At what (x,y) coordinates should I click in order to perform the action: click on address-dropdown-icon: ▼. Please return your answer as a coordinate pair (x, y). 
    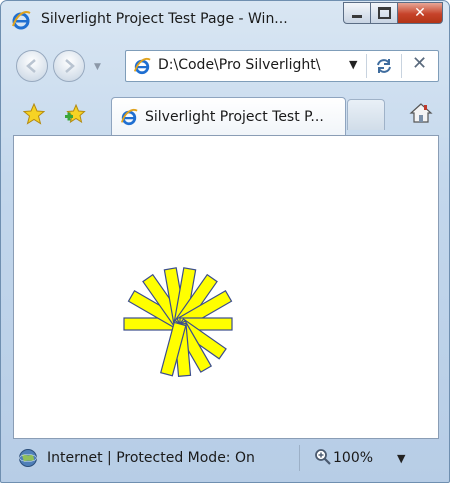
    Looking at the image, I should click on (353, 64).